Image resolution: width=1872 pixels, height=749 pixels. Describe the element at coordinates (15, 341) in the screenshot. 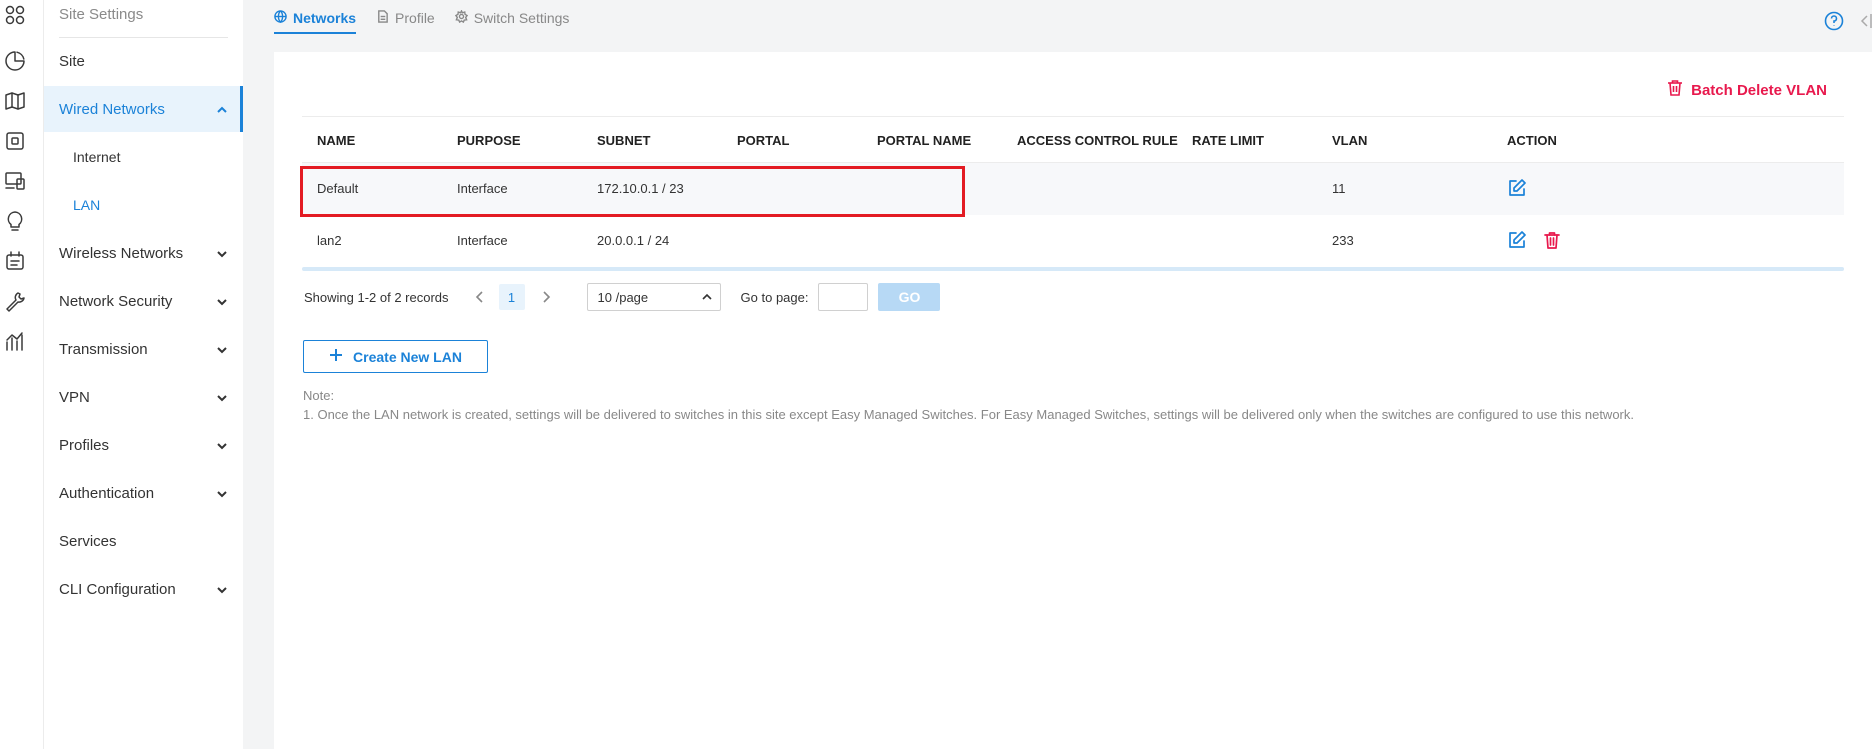

I see `reports-icon` at that location.